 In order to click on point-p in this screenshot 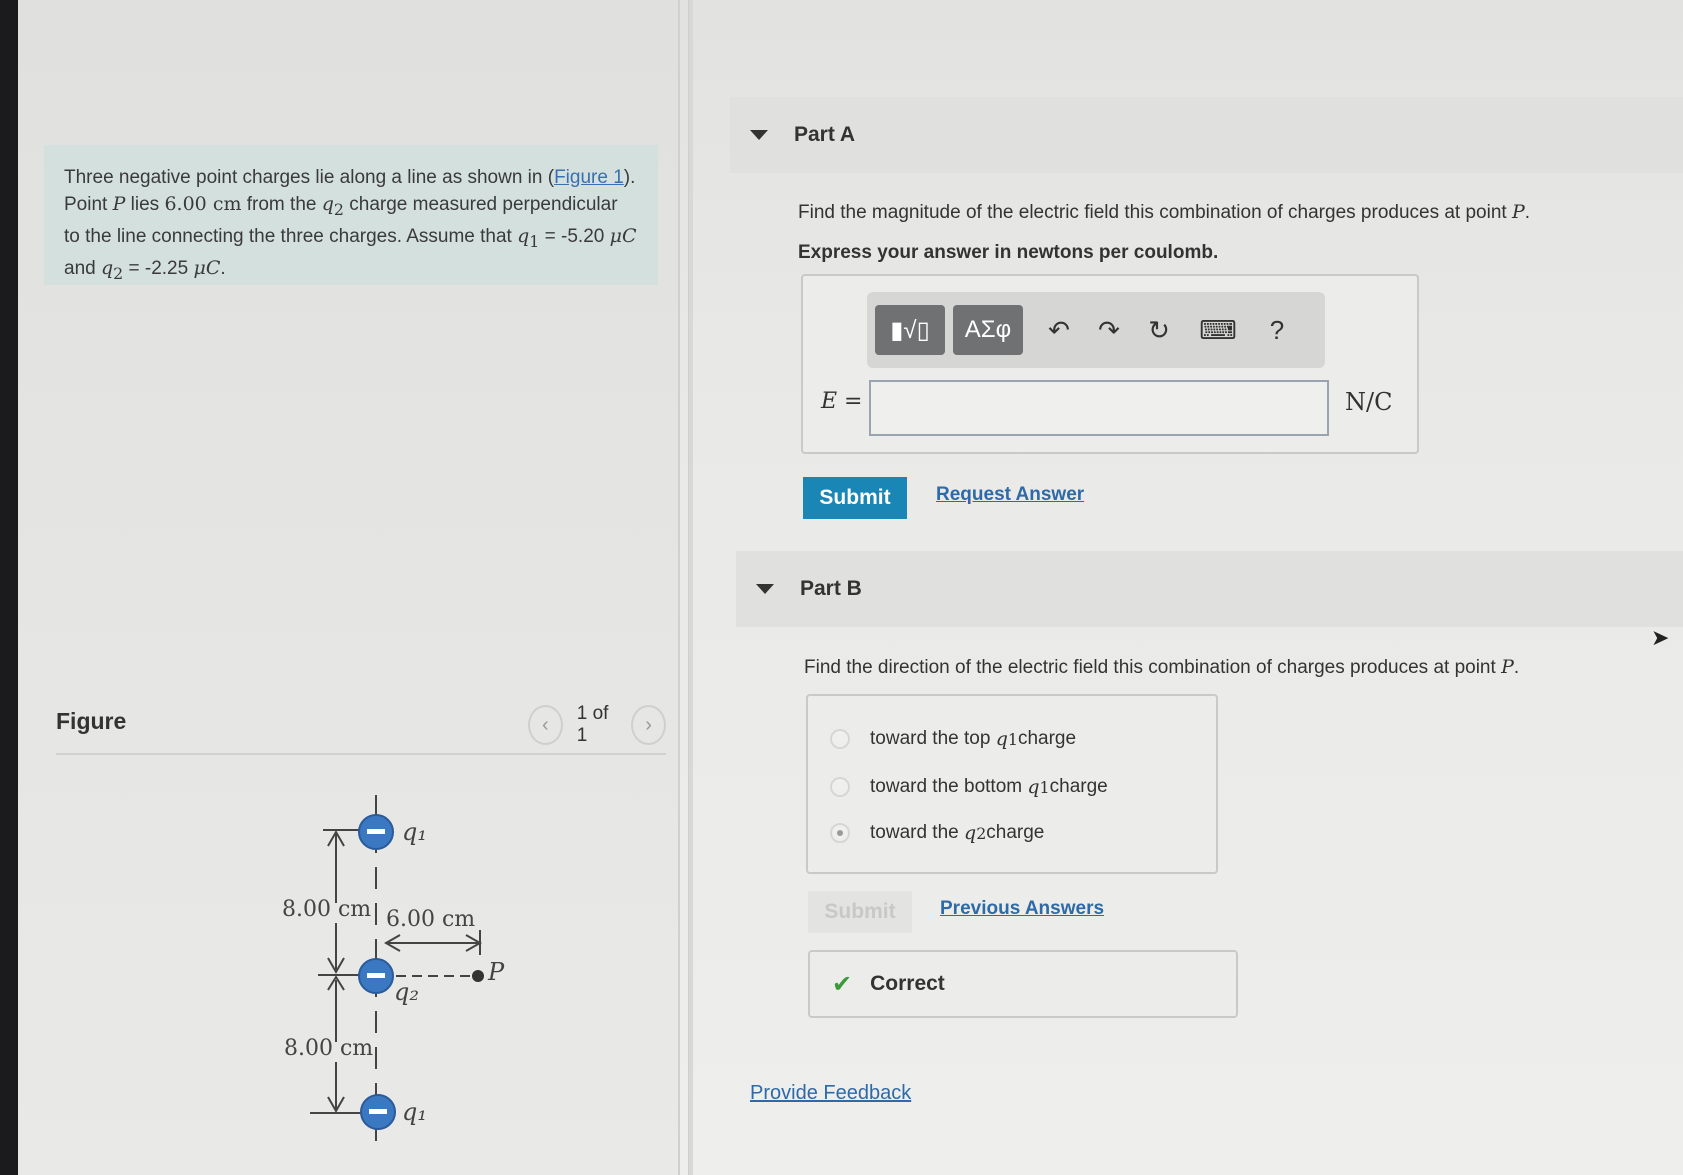, I will do `click(478, 976)`.